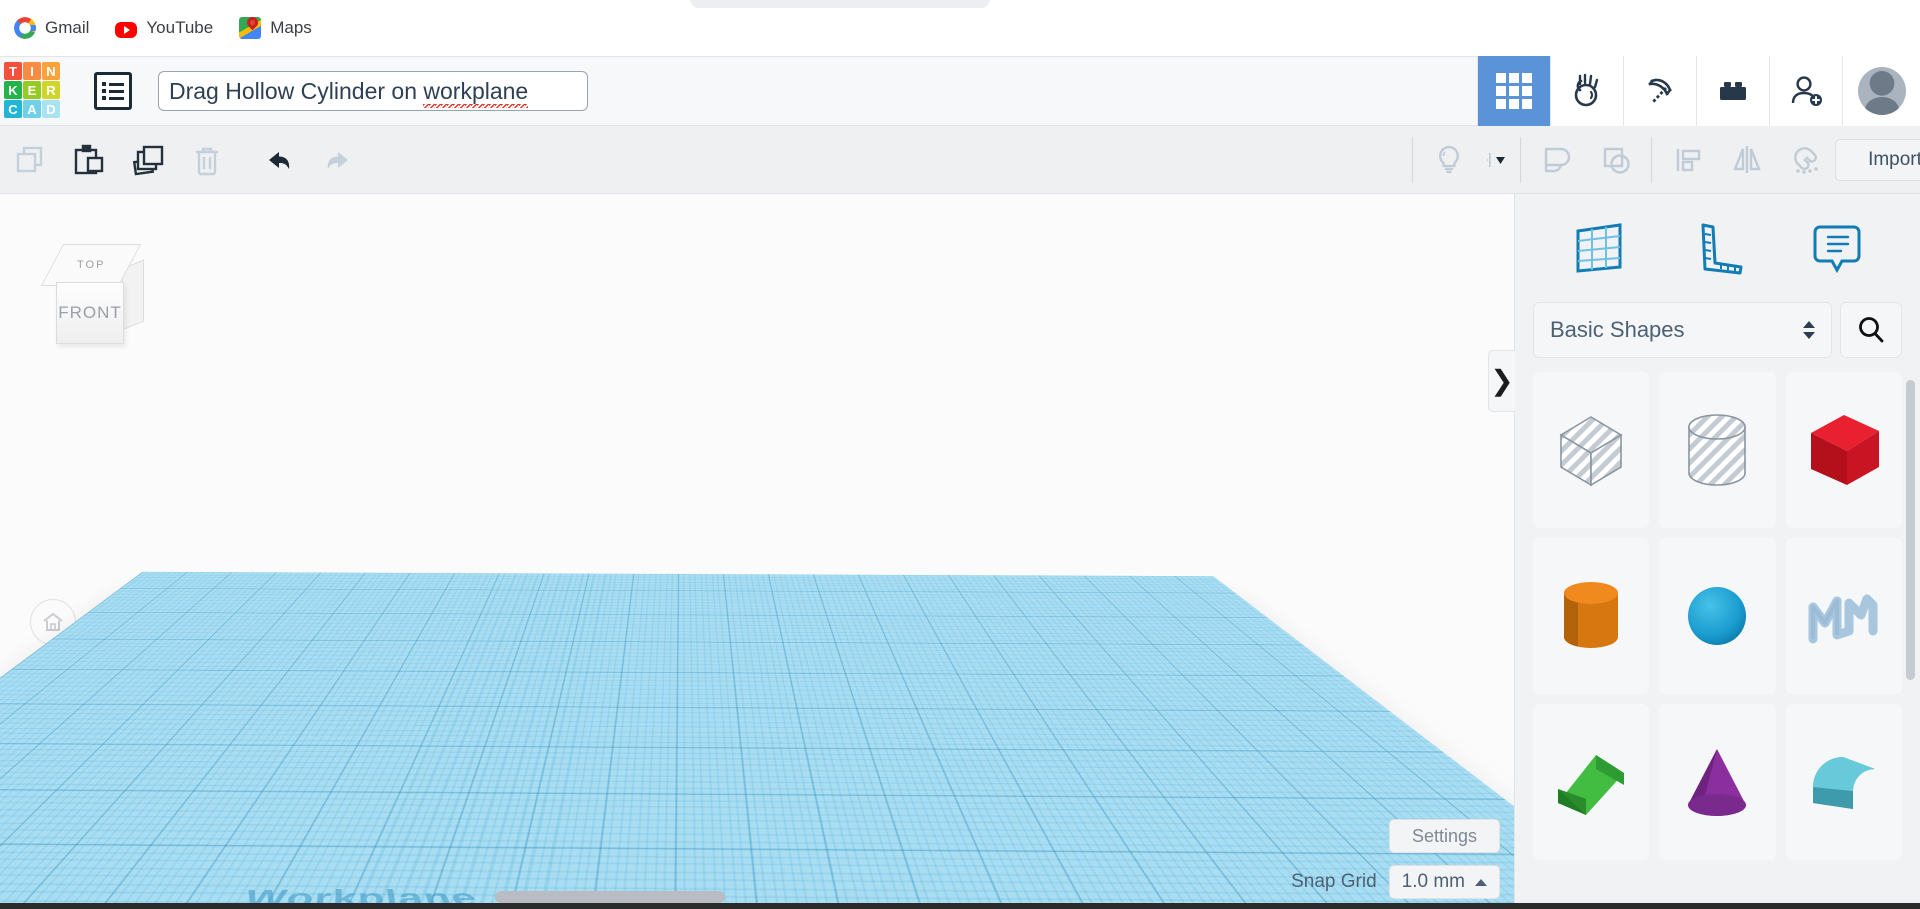 This screenshot has width=1920, height=909. I want to click on tinkercad-logo: TIN KER CAD, so click(34, 91).